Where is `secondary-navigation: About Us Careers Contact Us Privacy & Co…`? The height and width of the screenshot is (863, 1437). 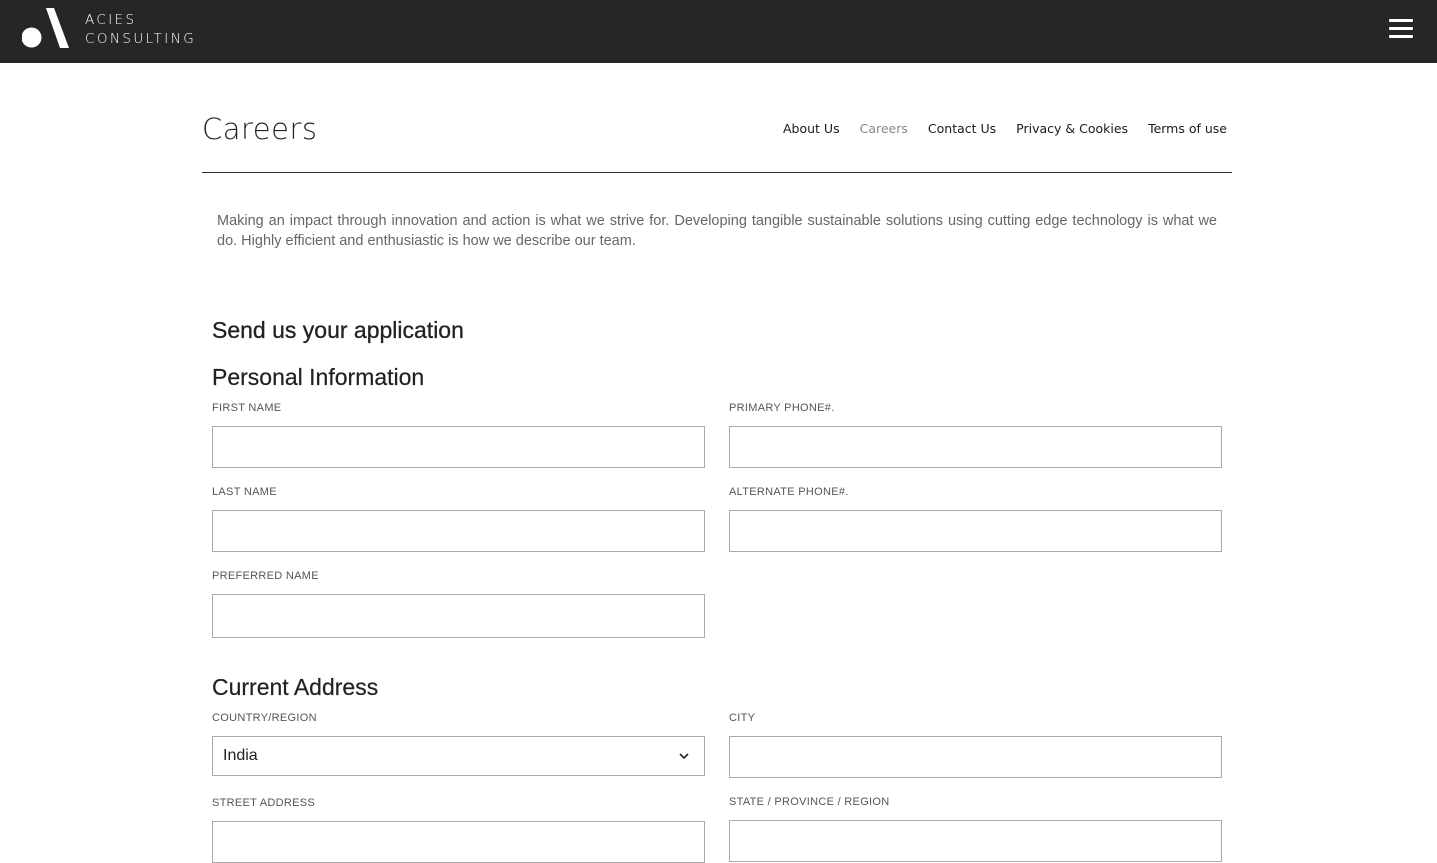
secondary-navigation: About Us Careers Contact Us Privacy & Co… is located at coordinates (995, 128).